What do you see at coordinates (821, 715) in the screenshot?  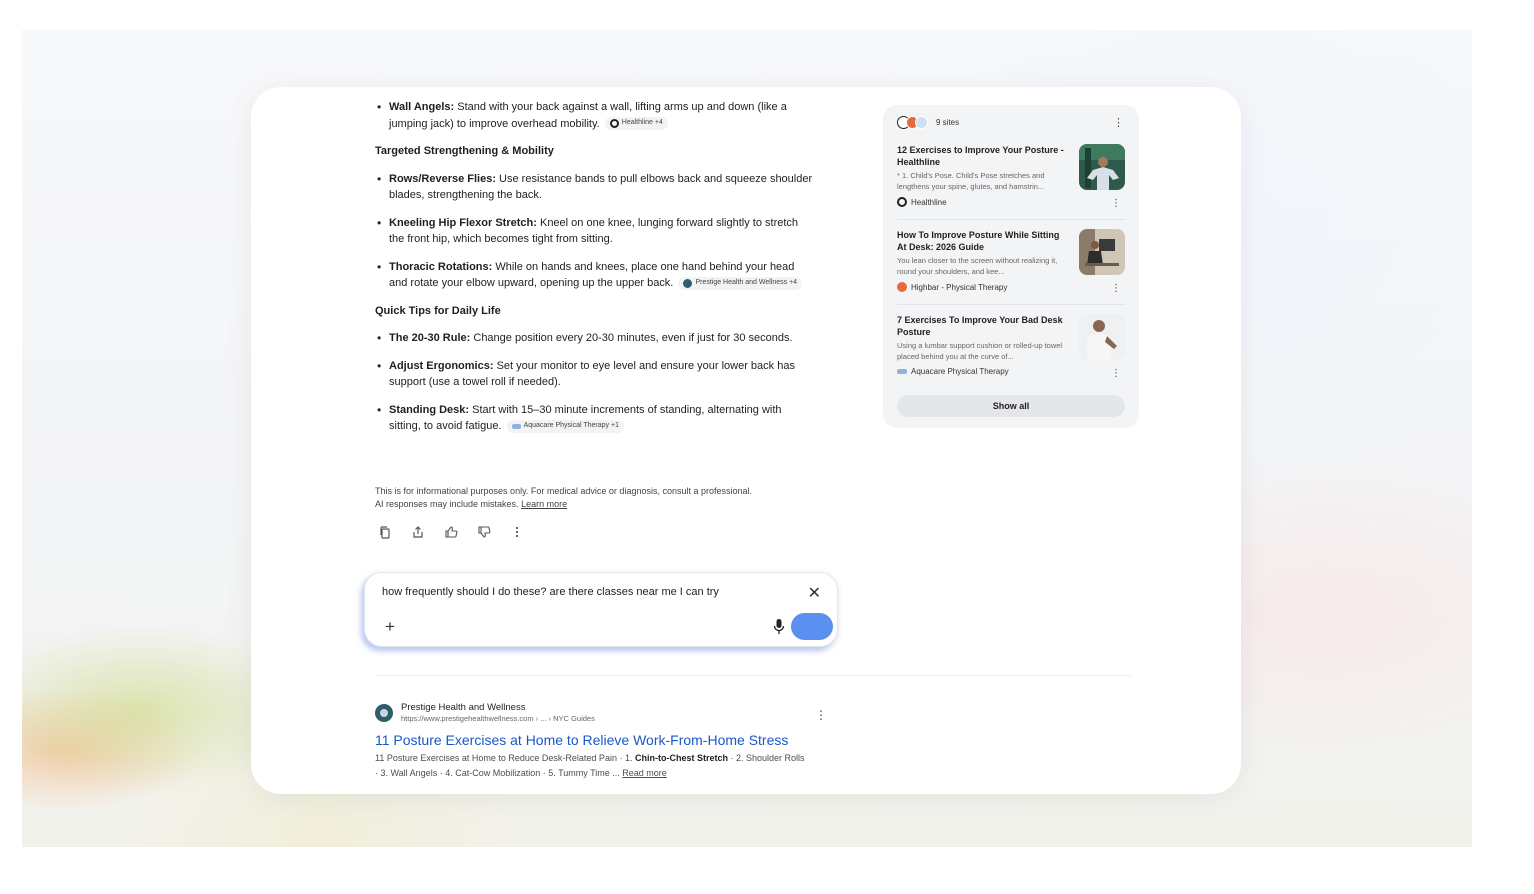 I see `result-more-icon: ⋮` at bounding box center [821, 715].